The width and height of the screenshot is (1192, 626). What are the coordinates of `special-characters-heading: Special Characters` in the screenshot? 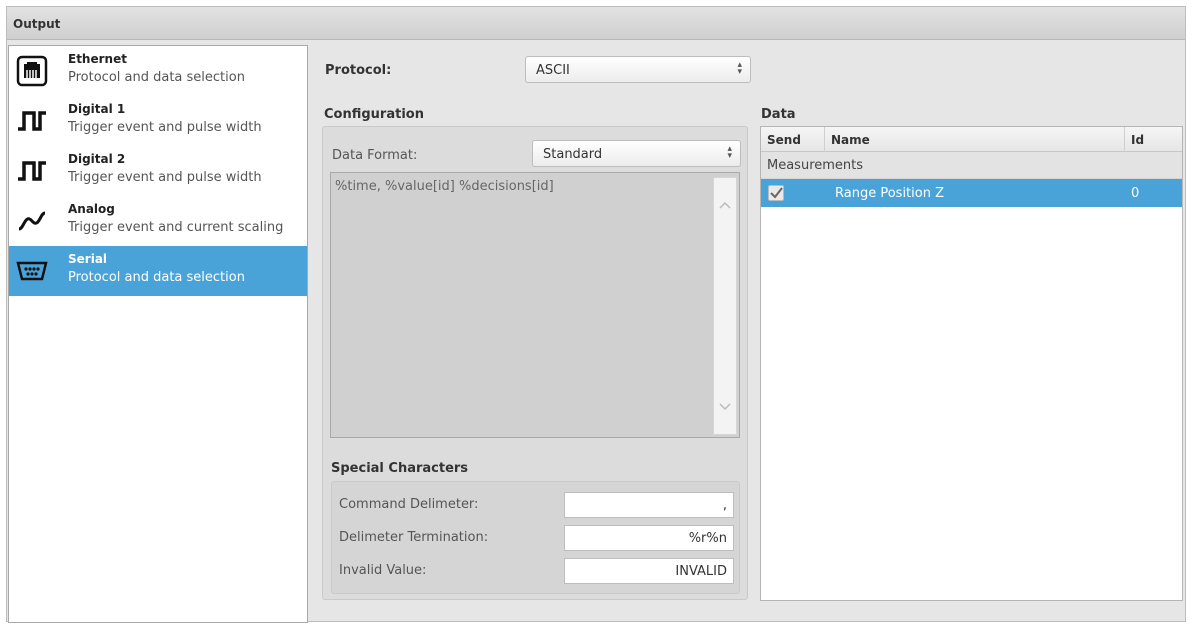 It's located at (400, 468).